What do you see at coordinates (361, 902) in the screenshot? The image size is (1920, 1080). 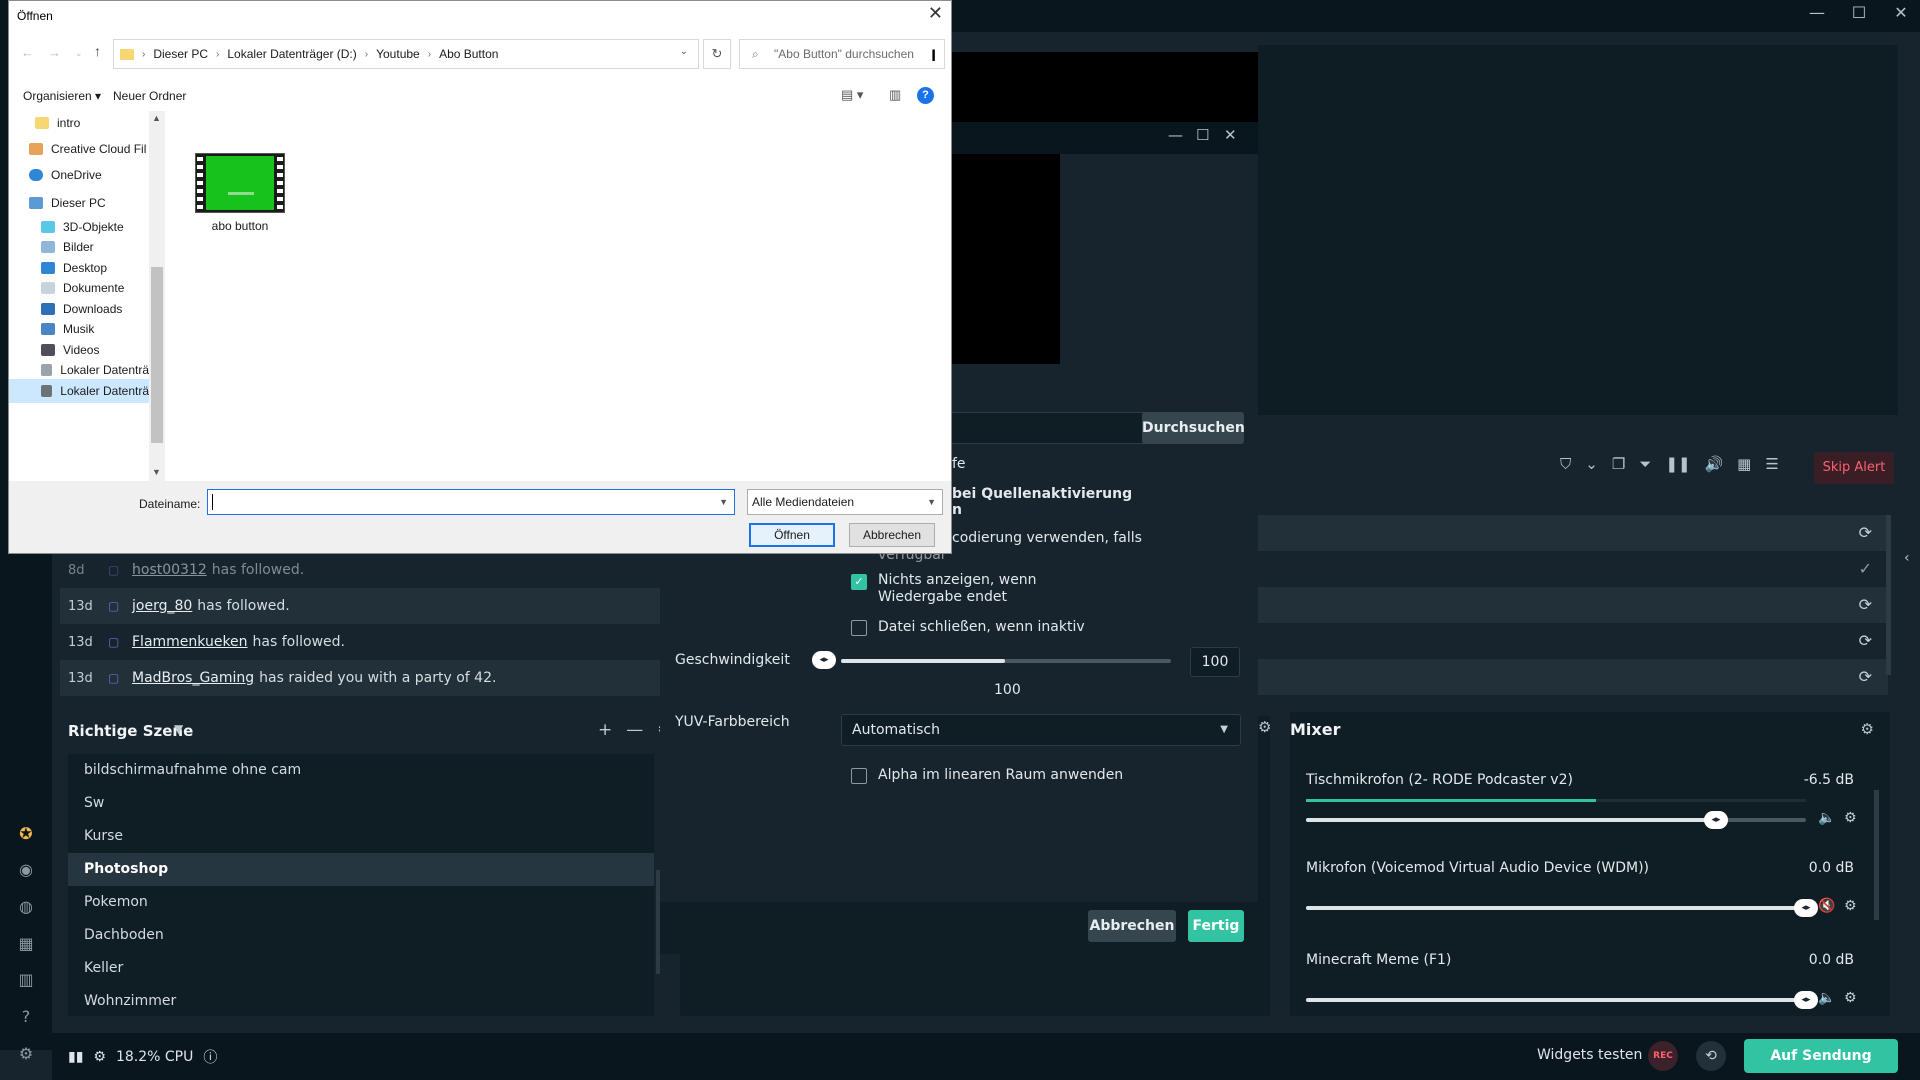 I see `scene-item: Pokemon` at bounding box center [361, 902].